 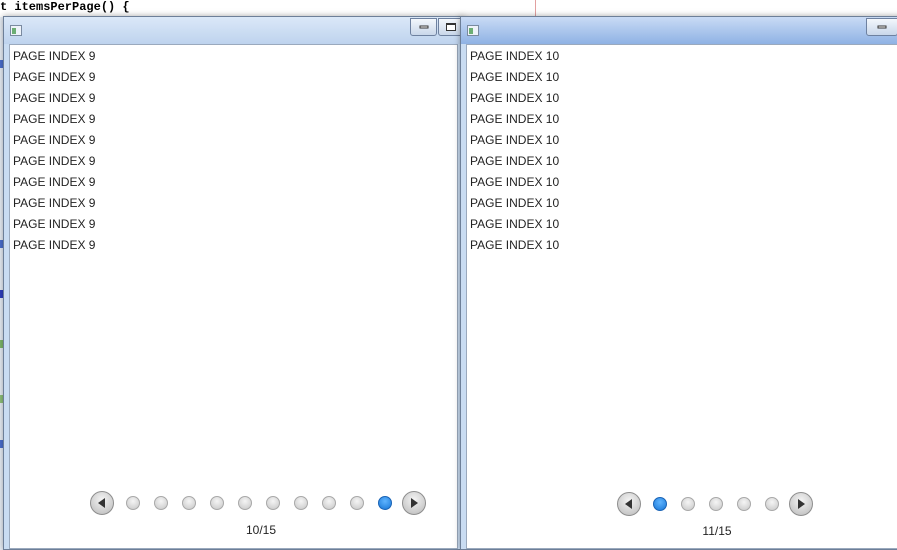 What do you see at coordinates (535, 8) in the screenshot?
I see `margin-guide` at bounding box center [535, 8].